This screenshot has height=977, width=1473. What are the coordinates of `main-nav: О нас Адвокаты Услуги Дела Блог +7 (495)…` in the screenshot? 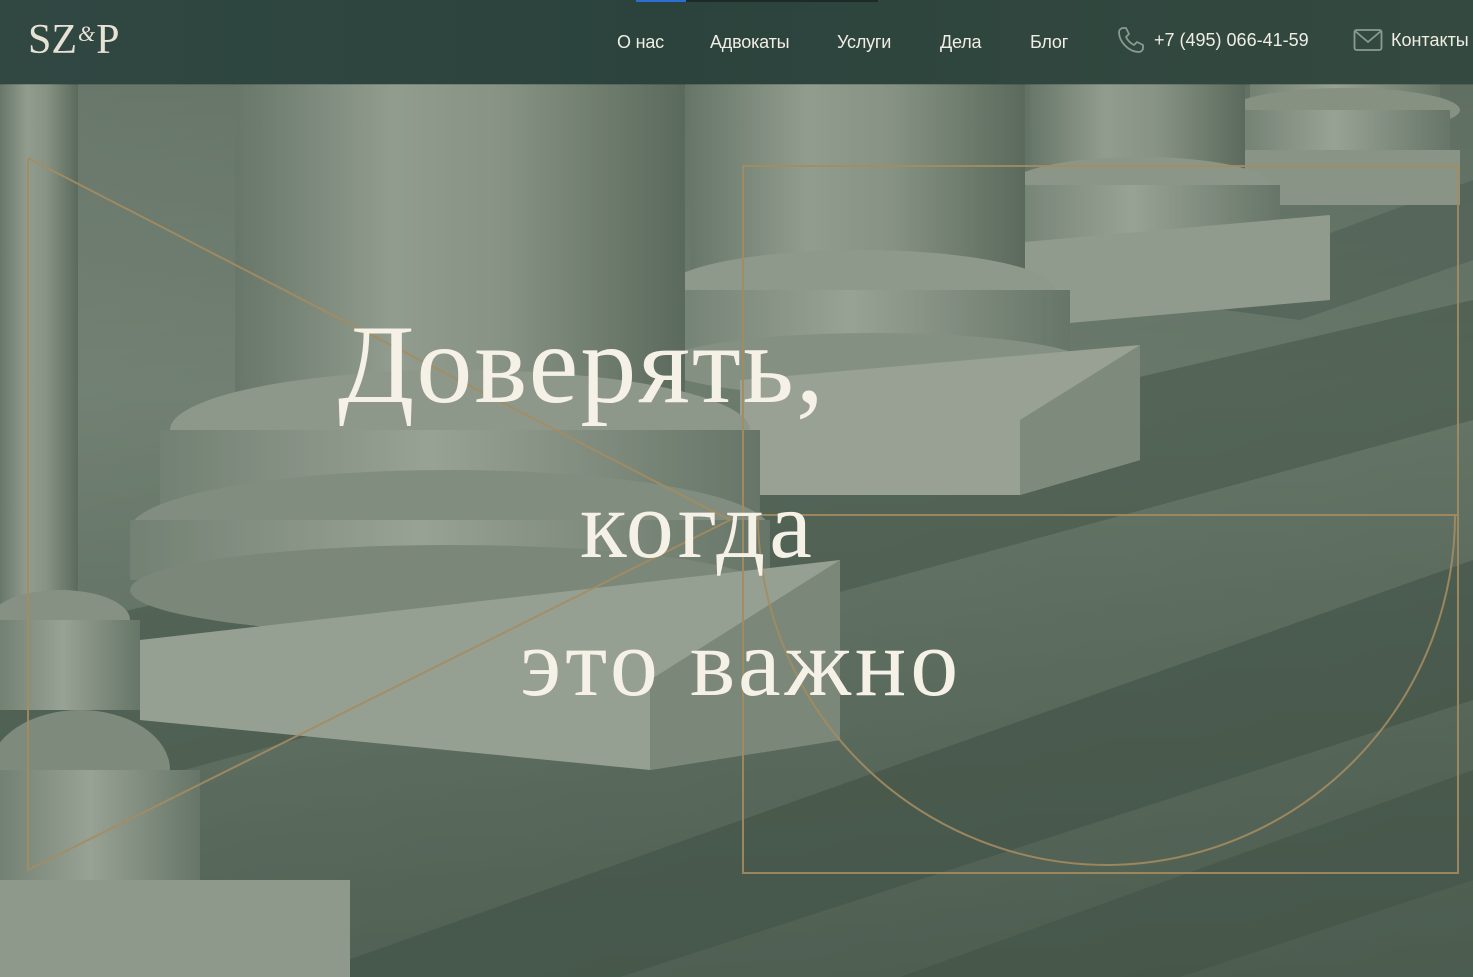 It's located at (736, 42).